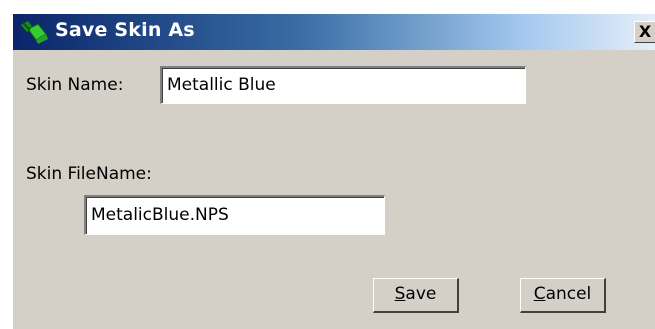  Describe the element at coordinates (125, 30) in the screenshot. I see `dialog-title: Save Skin As` at that location.